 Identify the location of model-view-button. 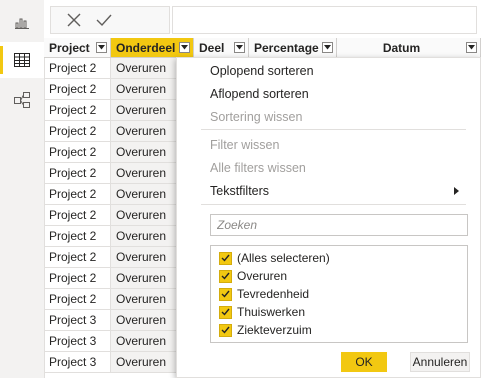
(22, 100).